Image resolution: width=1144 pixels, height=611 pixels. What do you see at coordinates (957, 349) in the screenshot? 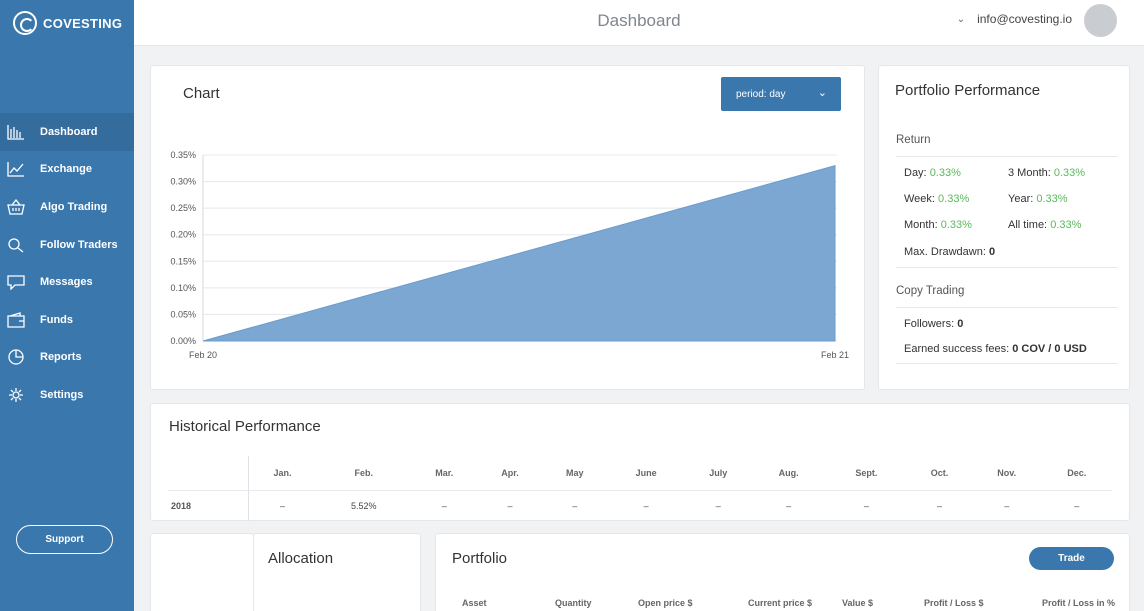
I see `stat-label: Earned success fees:` at bounding box center [957, 349].